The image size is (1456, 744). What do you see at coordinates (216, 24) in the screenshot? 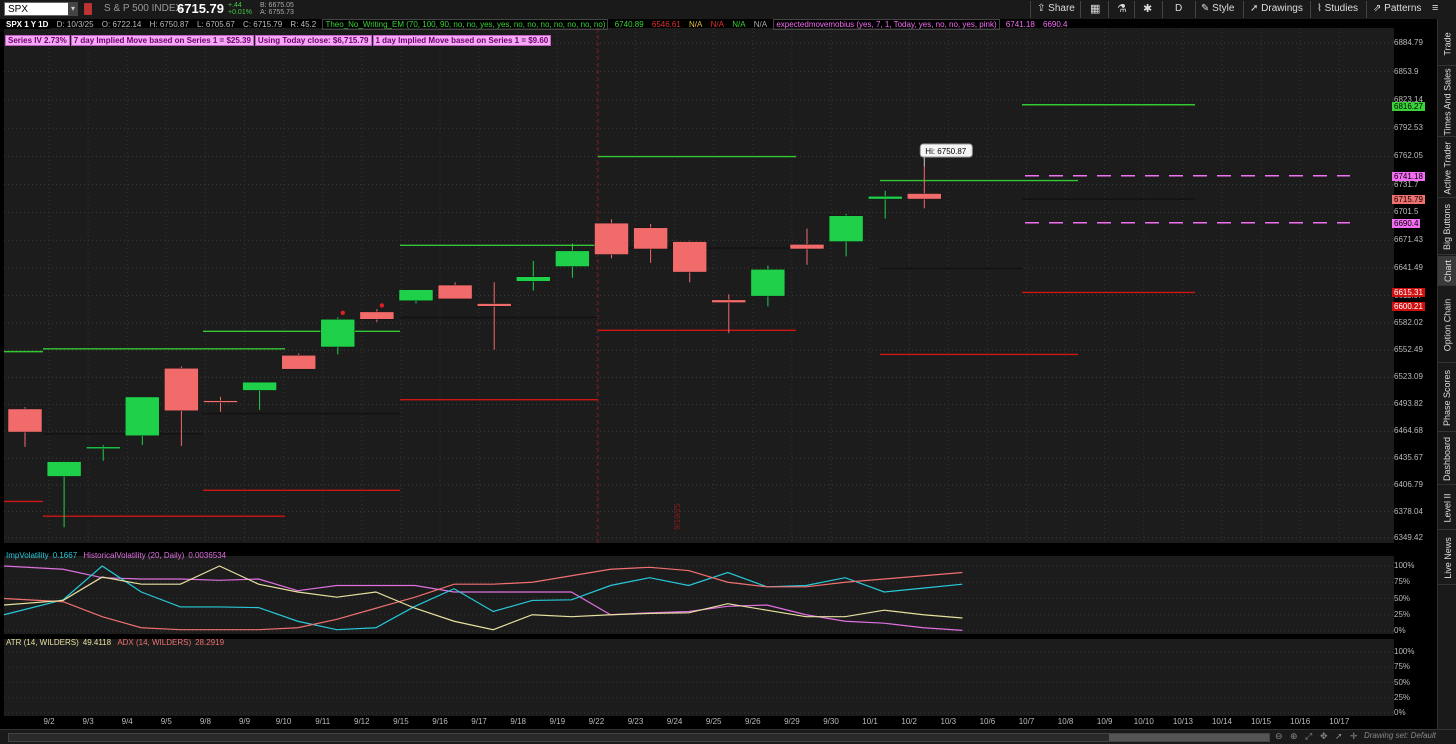
I see `status-low: L: 6705.67` at bounding box center [216, 24].